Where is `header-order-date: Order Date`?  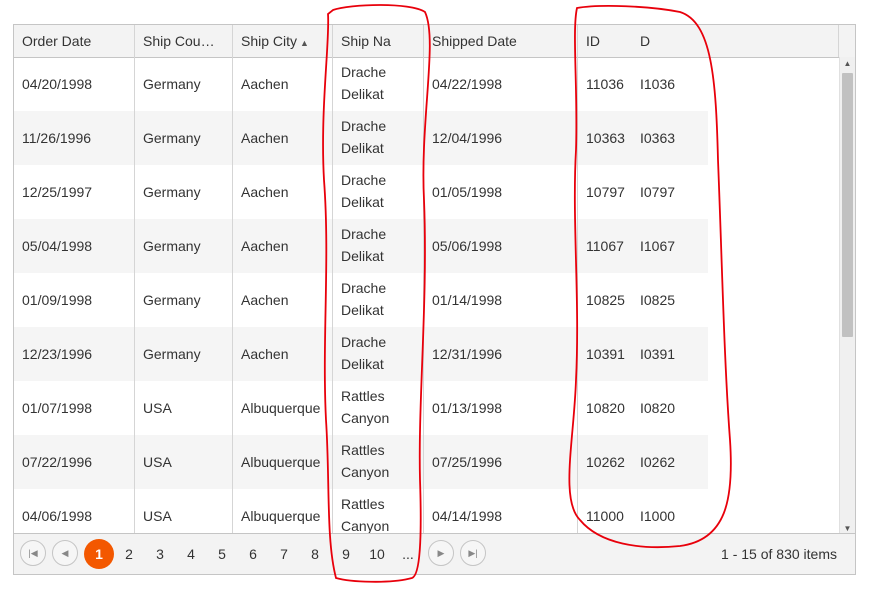
header-order-date: Order Date is located at coordinates (74, 41).